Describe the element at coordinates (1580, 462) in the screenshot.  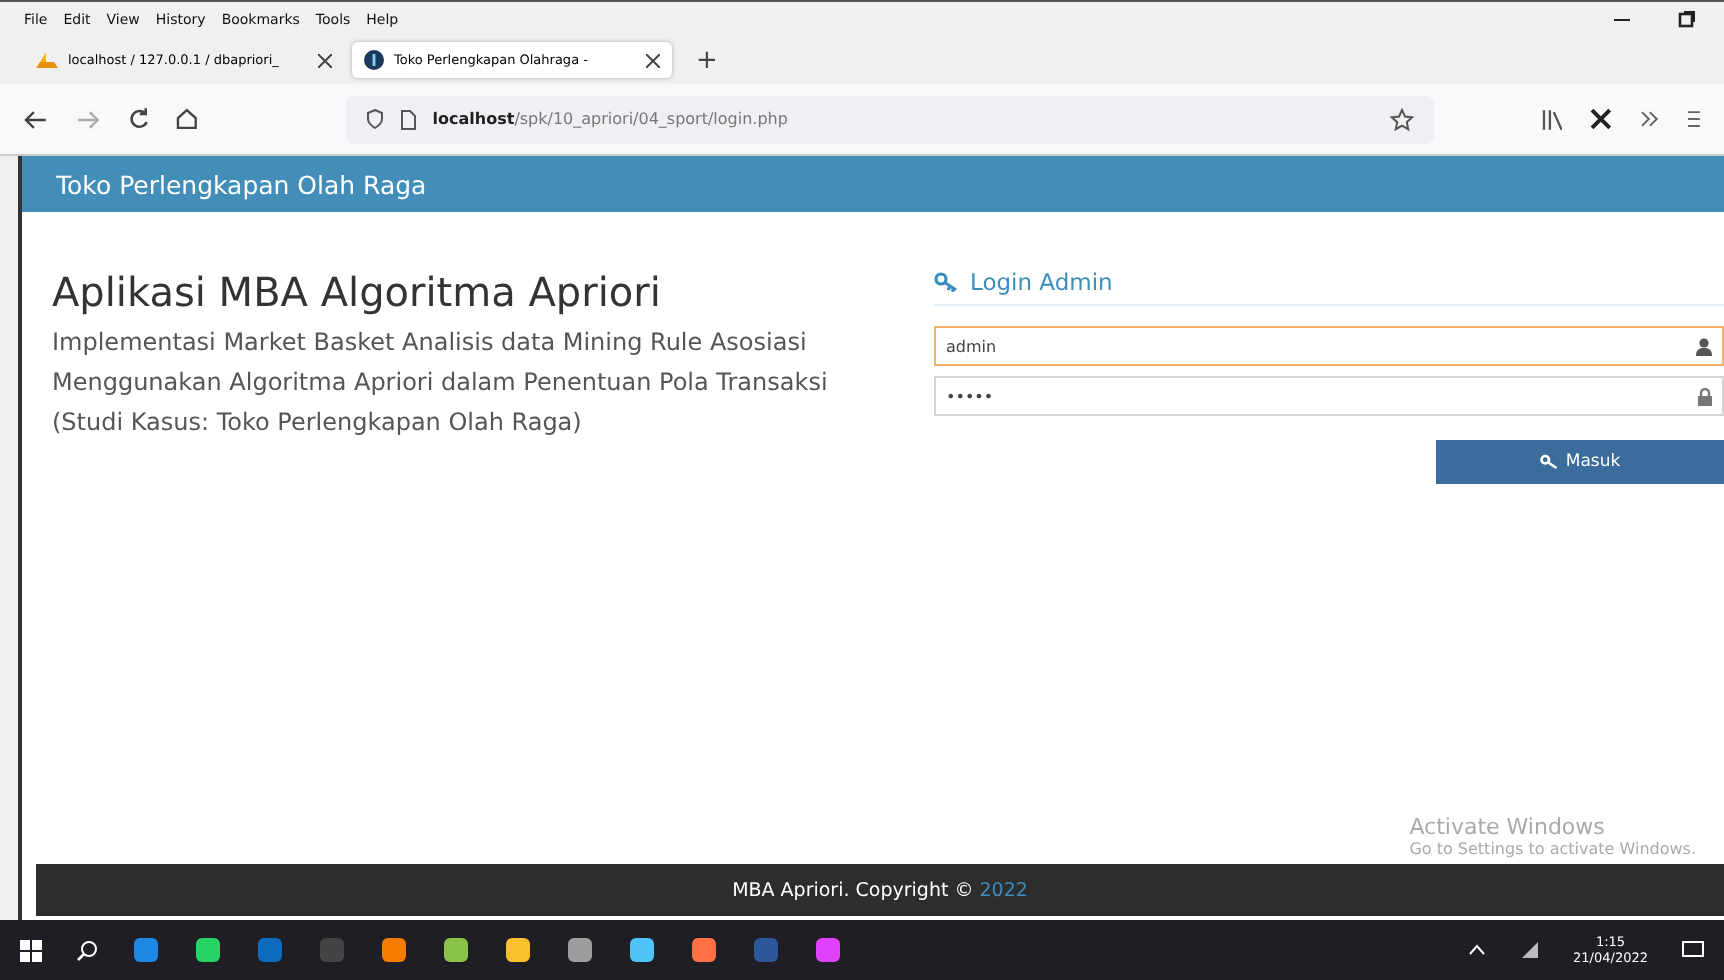
I see `login-button: Masuk` at that location.